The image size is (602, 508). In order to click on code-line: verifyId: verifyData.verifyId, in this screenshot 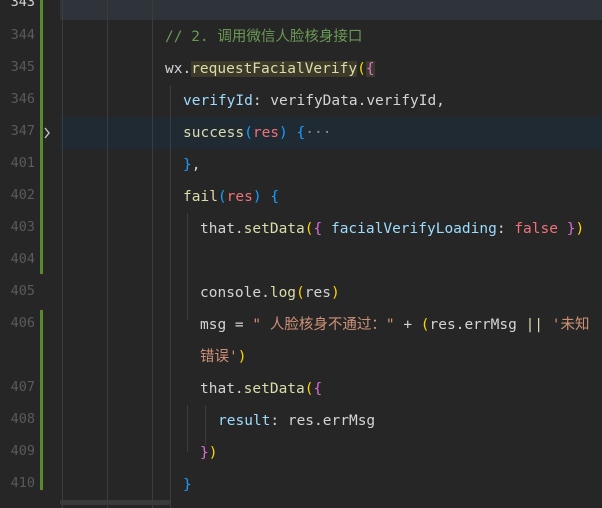, I will do `click(331, 101)`.